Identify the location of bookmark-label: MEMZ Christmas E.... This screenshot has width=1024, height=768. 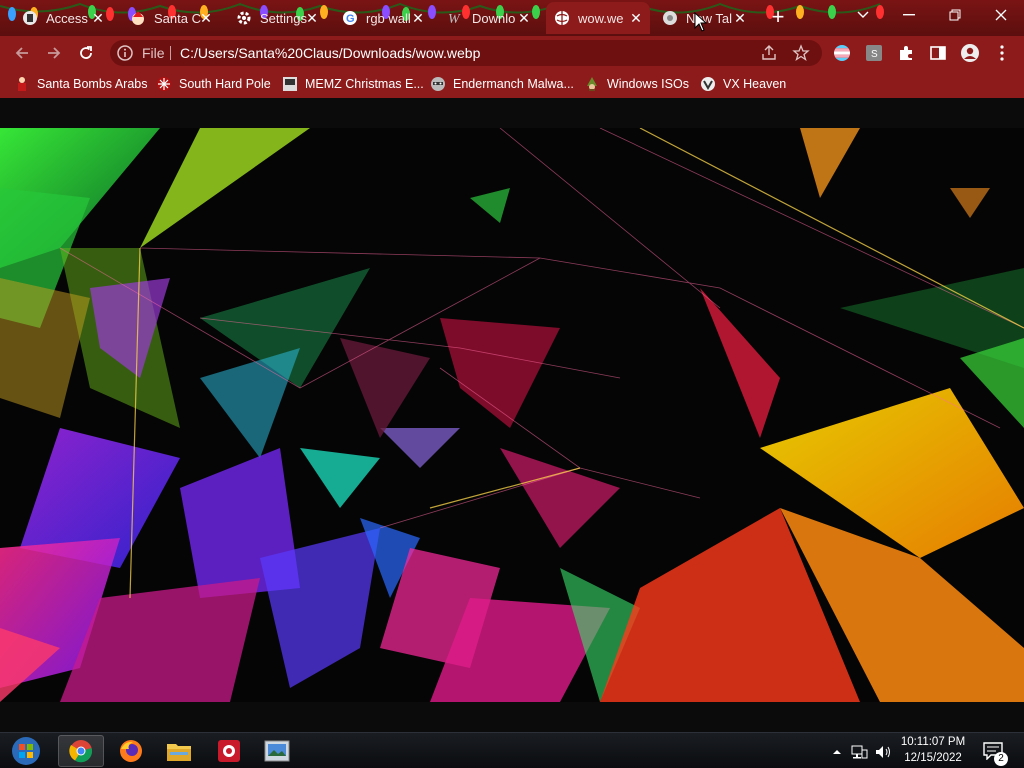
(364, 84).